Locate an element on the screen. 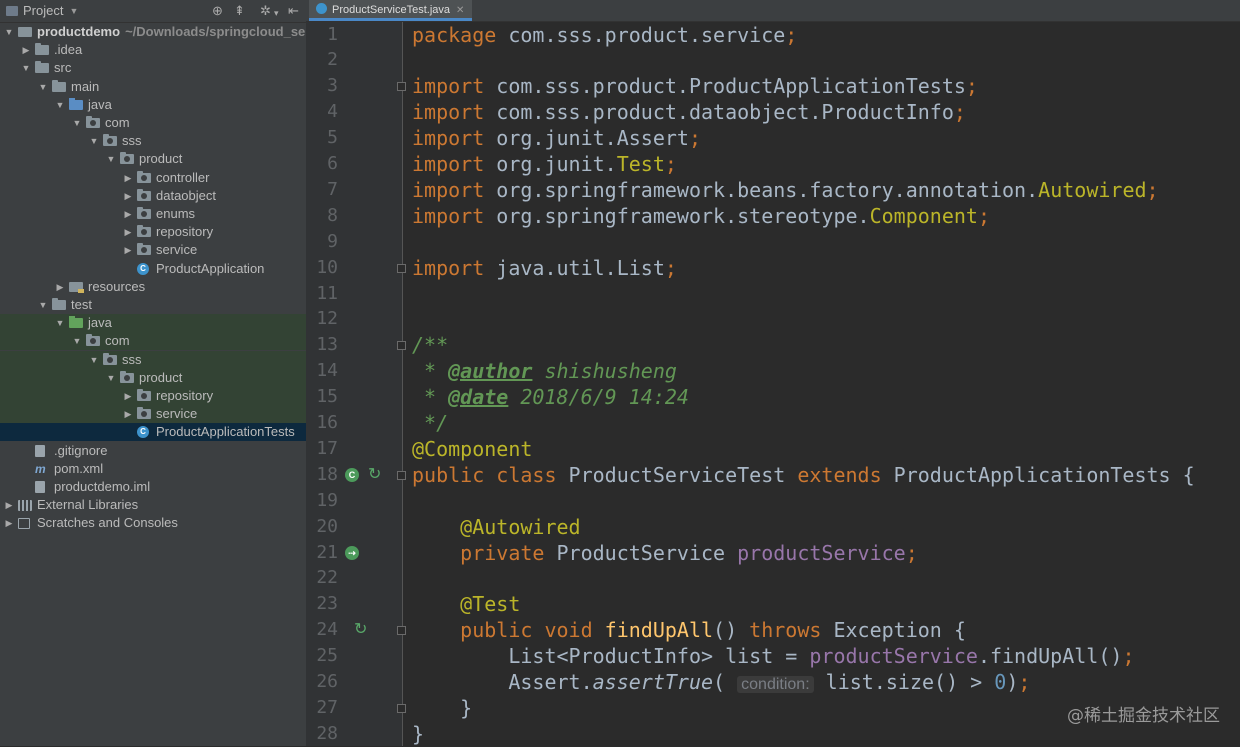 Image resolution: width=1240 pixels, height=747 pixels. code-token: import is located at coordinates (454, 138).